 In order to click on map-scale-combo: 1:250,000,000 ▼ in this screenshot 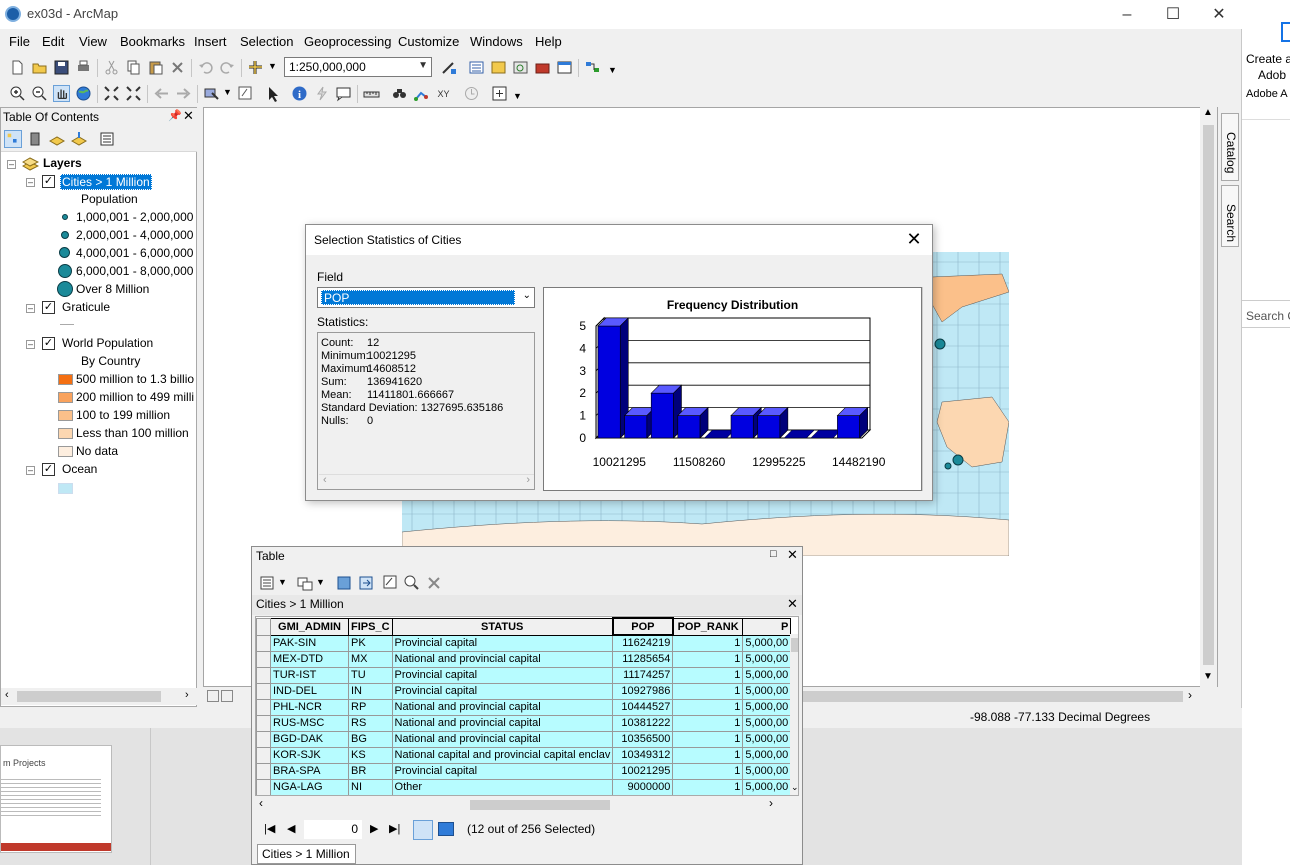, I will do `click(358, 67)`.